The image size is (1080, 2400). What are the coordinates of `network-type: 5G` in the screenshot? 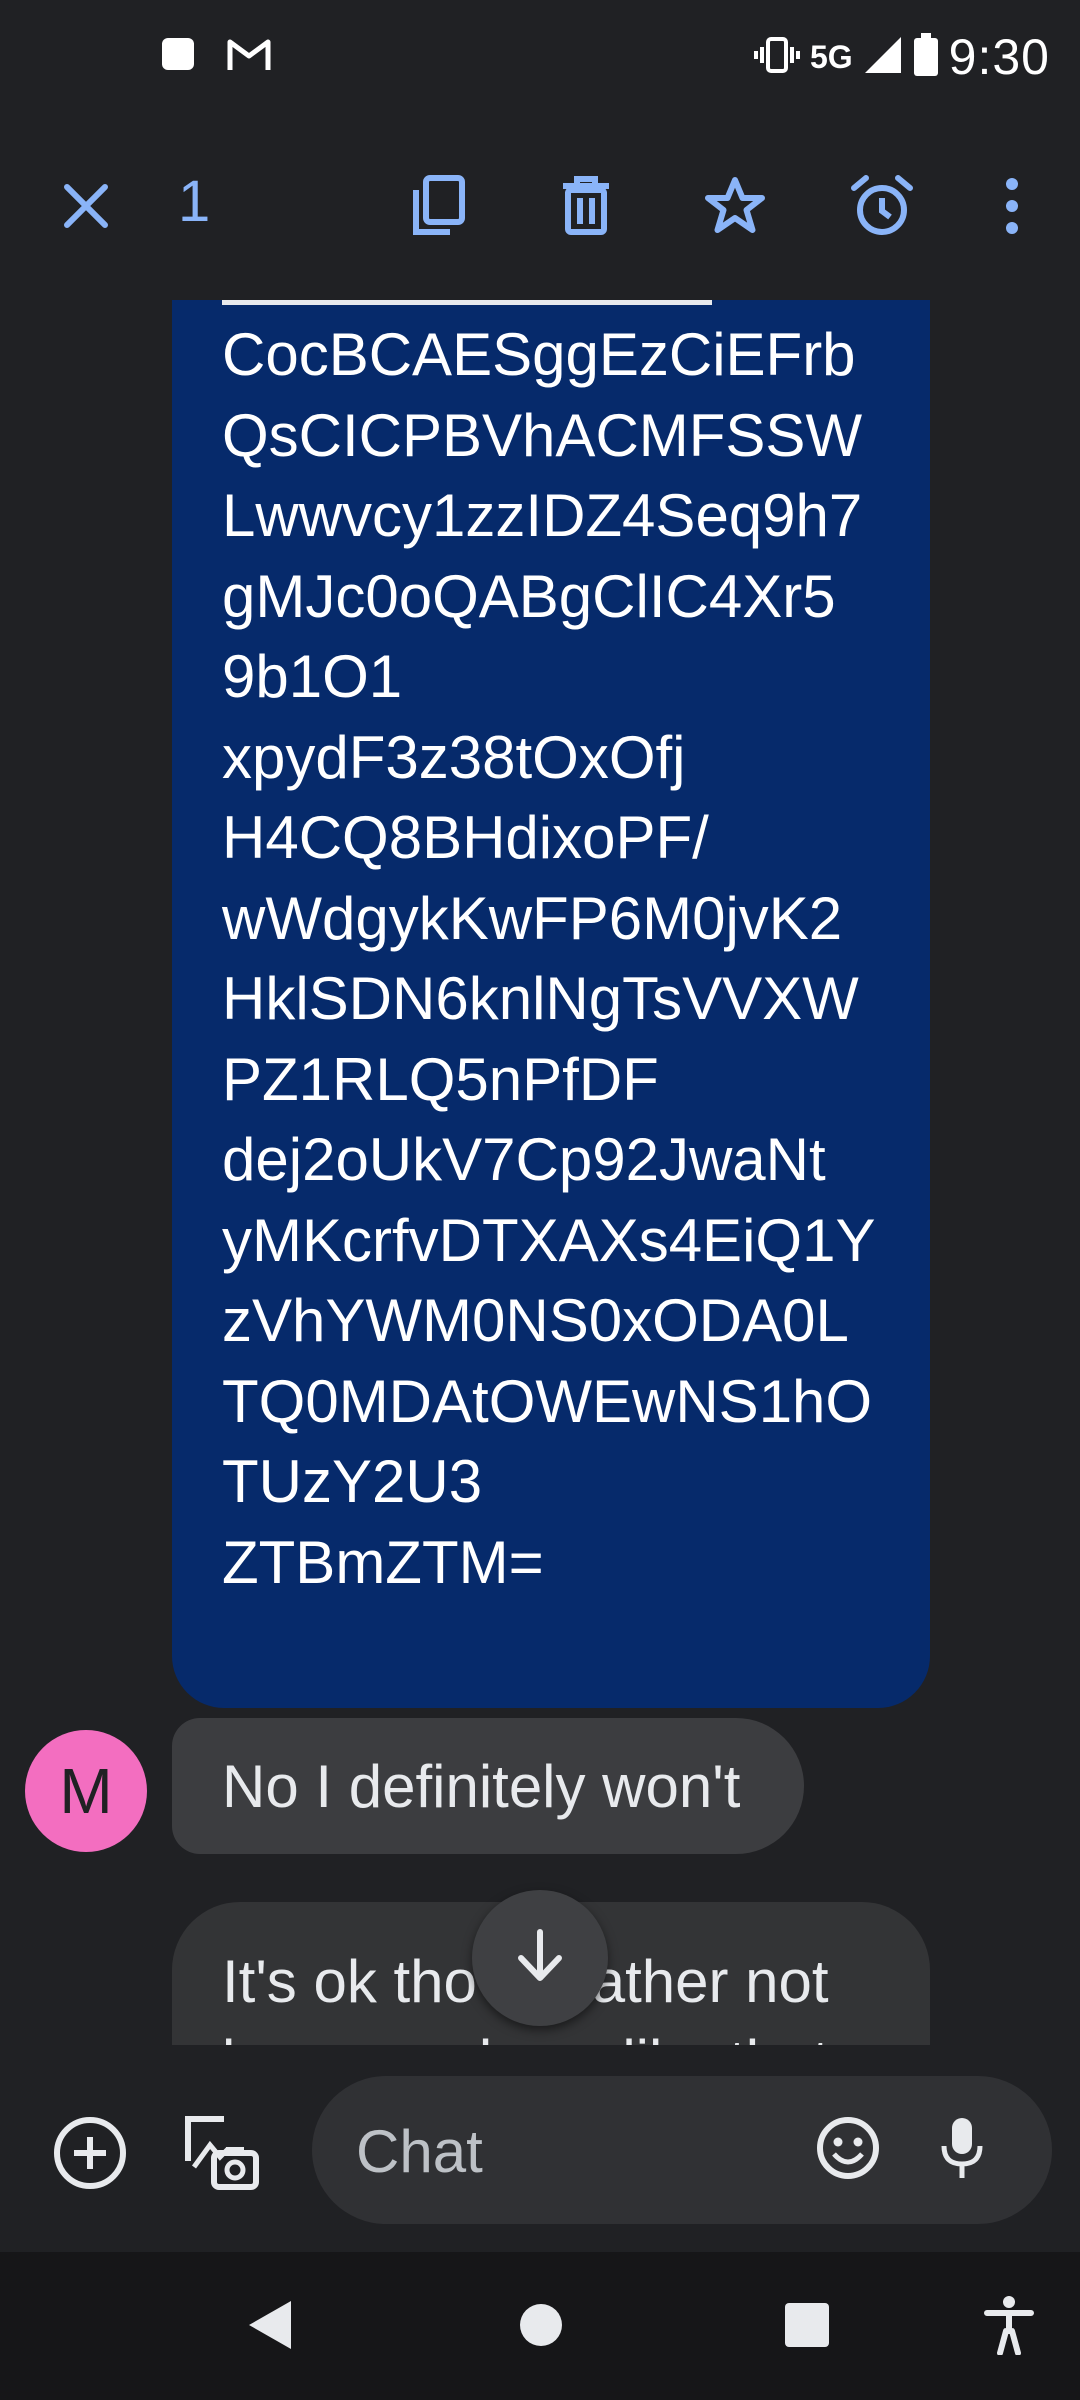 It's located at (831, 56).